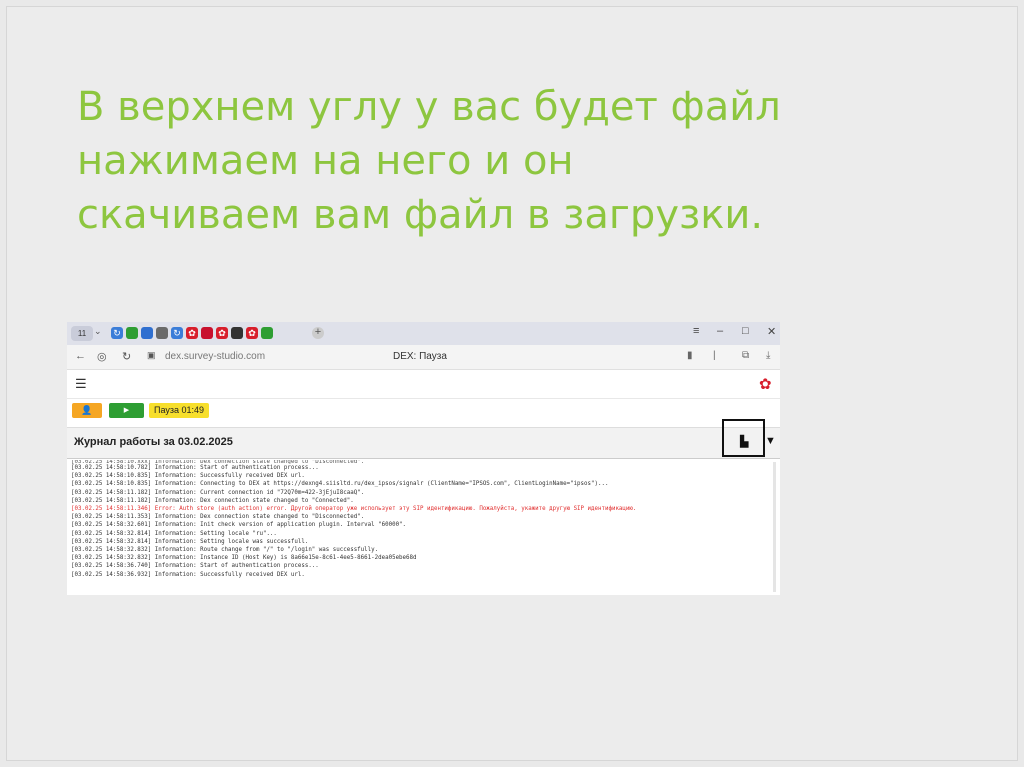  What do you see at coordinates (153, 442) in the screenshot?
I see `journal-title: Журнал работы за 03.02.2025` at bounding box center [153, 442].